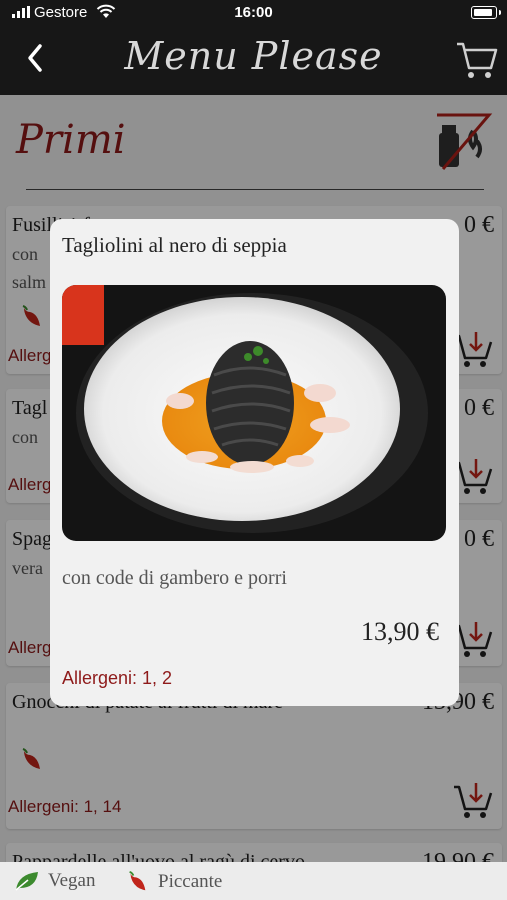 The image size is (507, 900). Describe the element at coordinates (174, 578) in the screenshot. I see `modal-description: con code di gambero e porri` at that location.